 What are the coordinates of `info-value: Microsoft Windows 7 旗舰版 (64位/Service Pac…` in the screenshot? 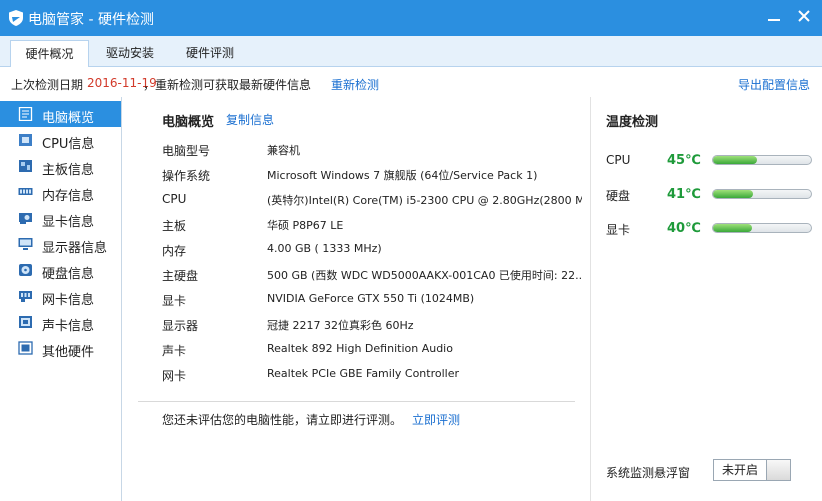 It's located at (402, 175).